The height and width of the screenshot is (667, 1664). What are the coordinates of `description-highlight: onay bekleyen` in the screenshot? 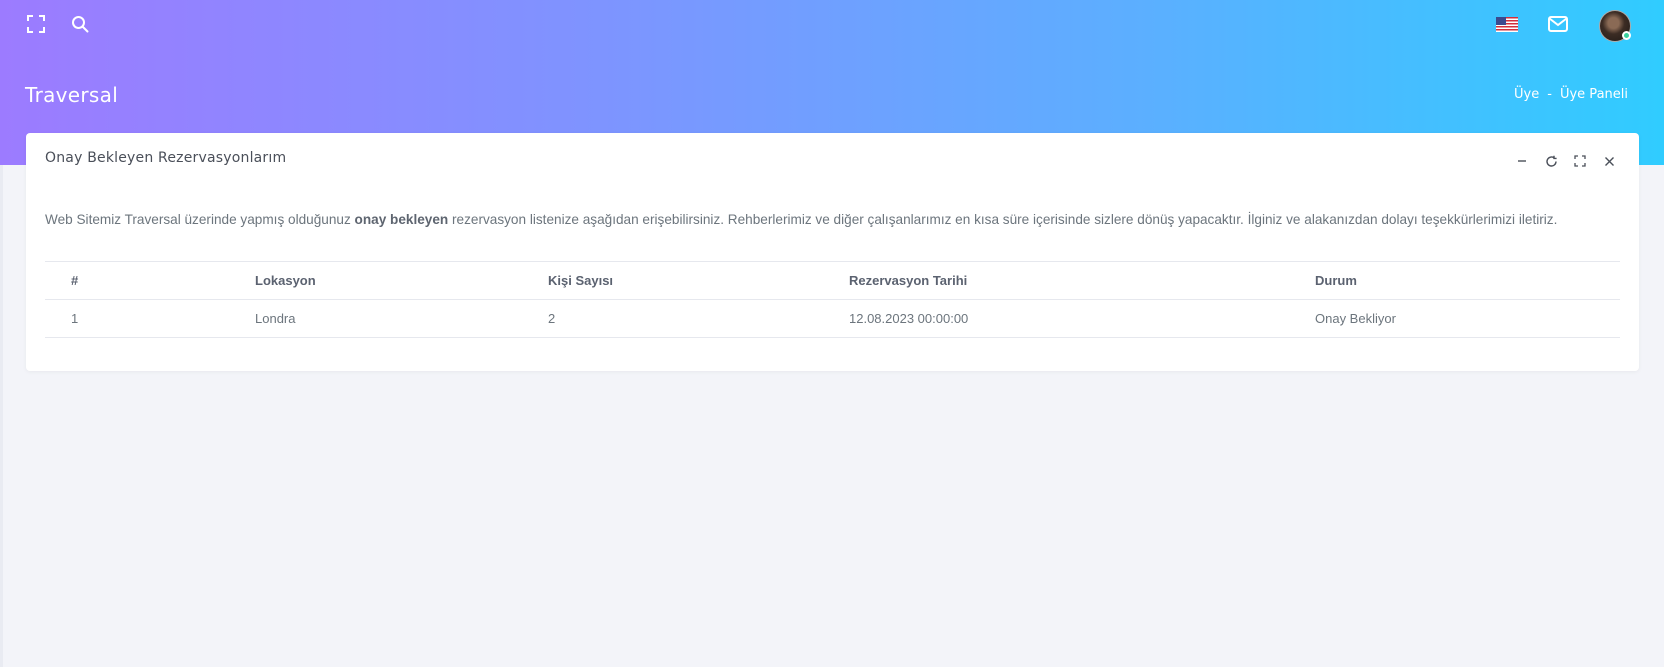 It's located at (401, 219).